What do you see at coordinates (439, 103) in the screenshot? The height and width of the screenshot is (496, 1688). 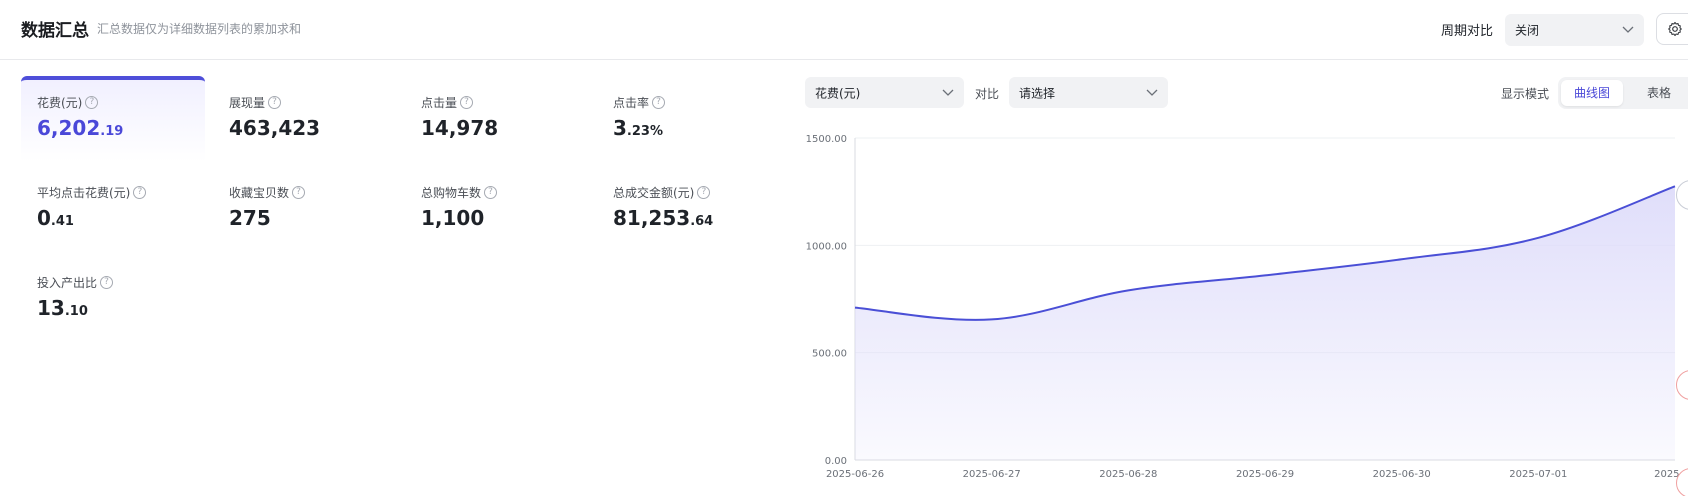 I see `metric-label: 点击量` at bounding box center [439, 103].